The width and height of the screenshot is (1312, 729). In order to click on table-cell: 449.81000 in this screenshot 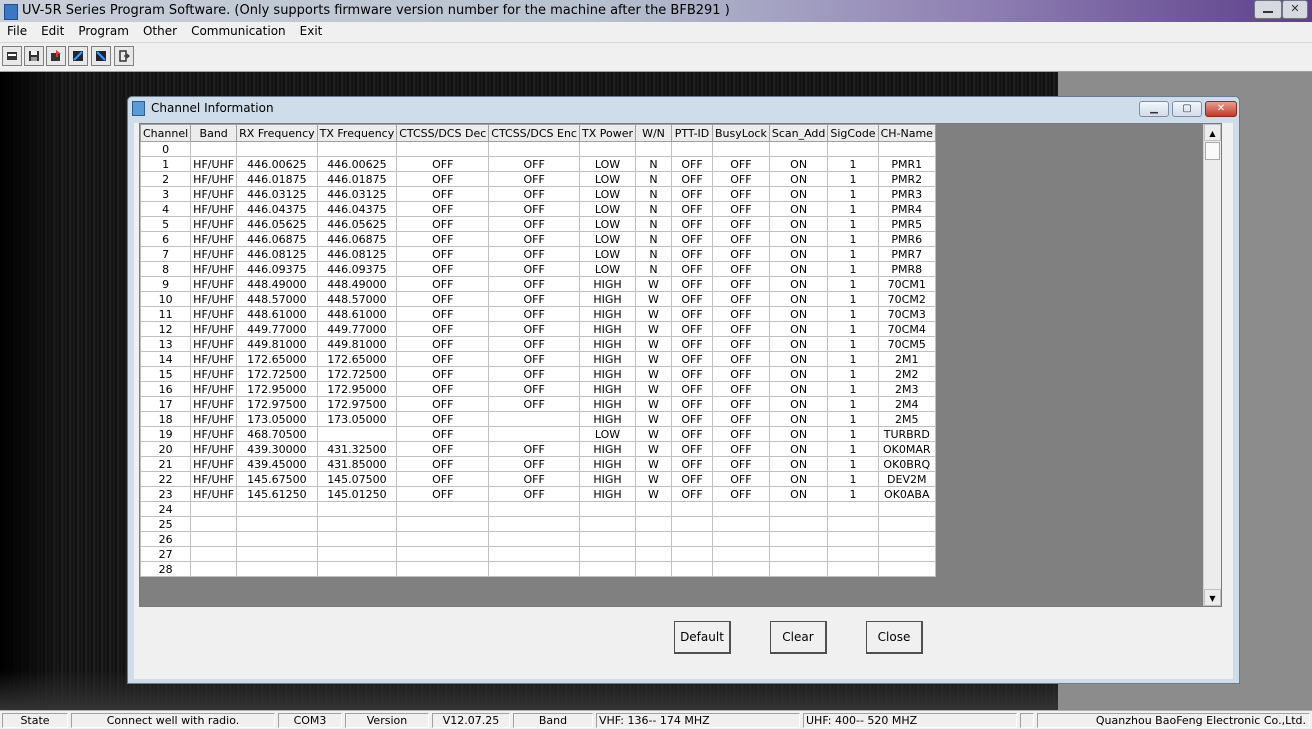, I will do `click(357, 344)`.